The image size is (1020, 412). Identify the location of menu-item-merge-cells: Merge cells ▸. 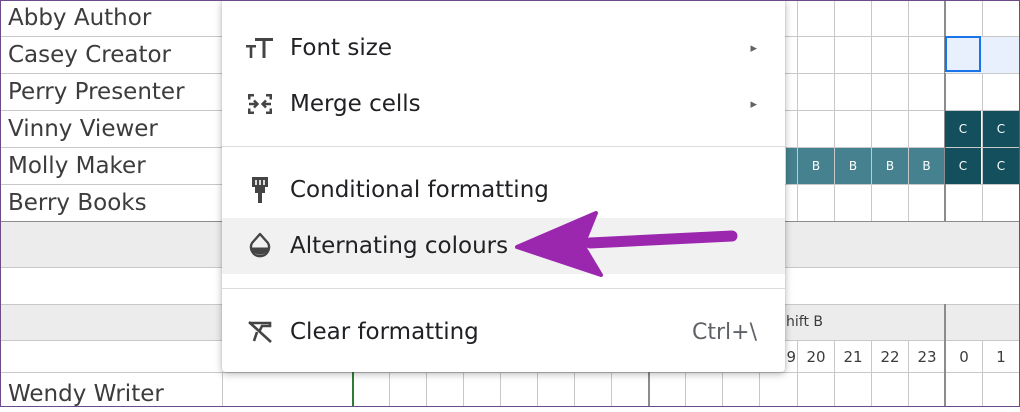
(503, 104).